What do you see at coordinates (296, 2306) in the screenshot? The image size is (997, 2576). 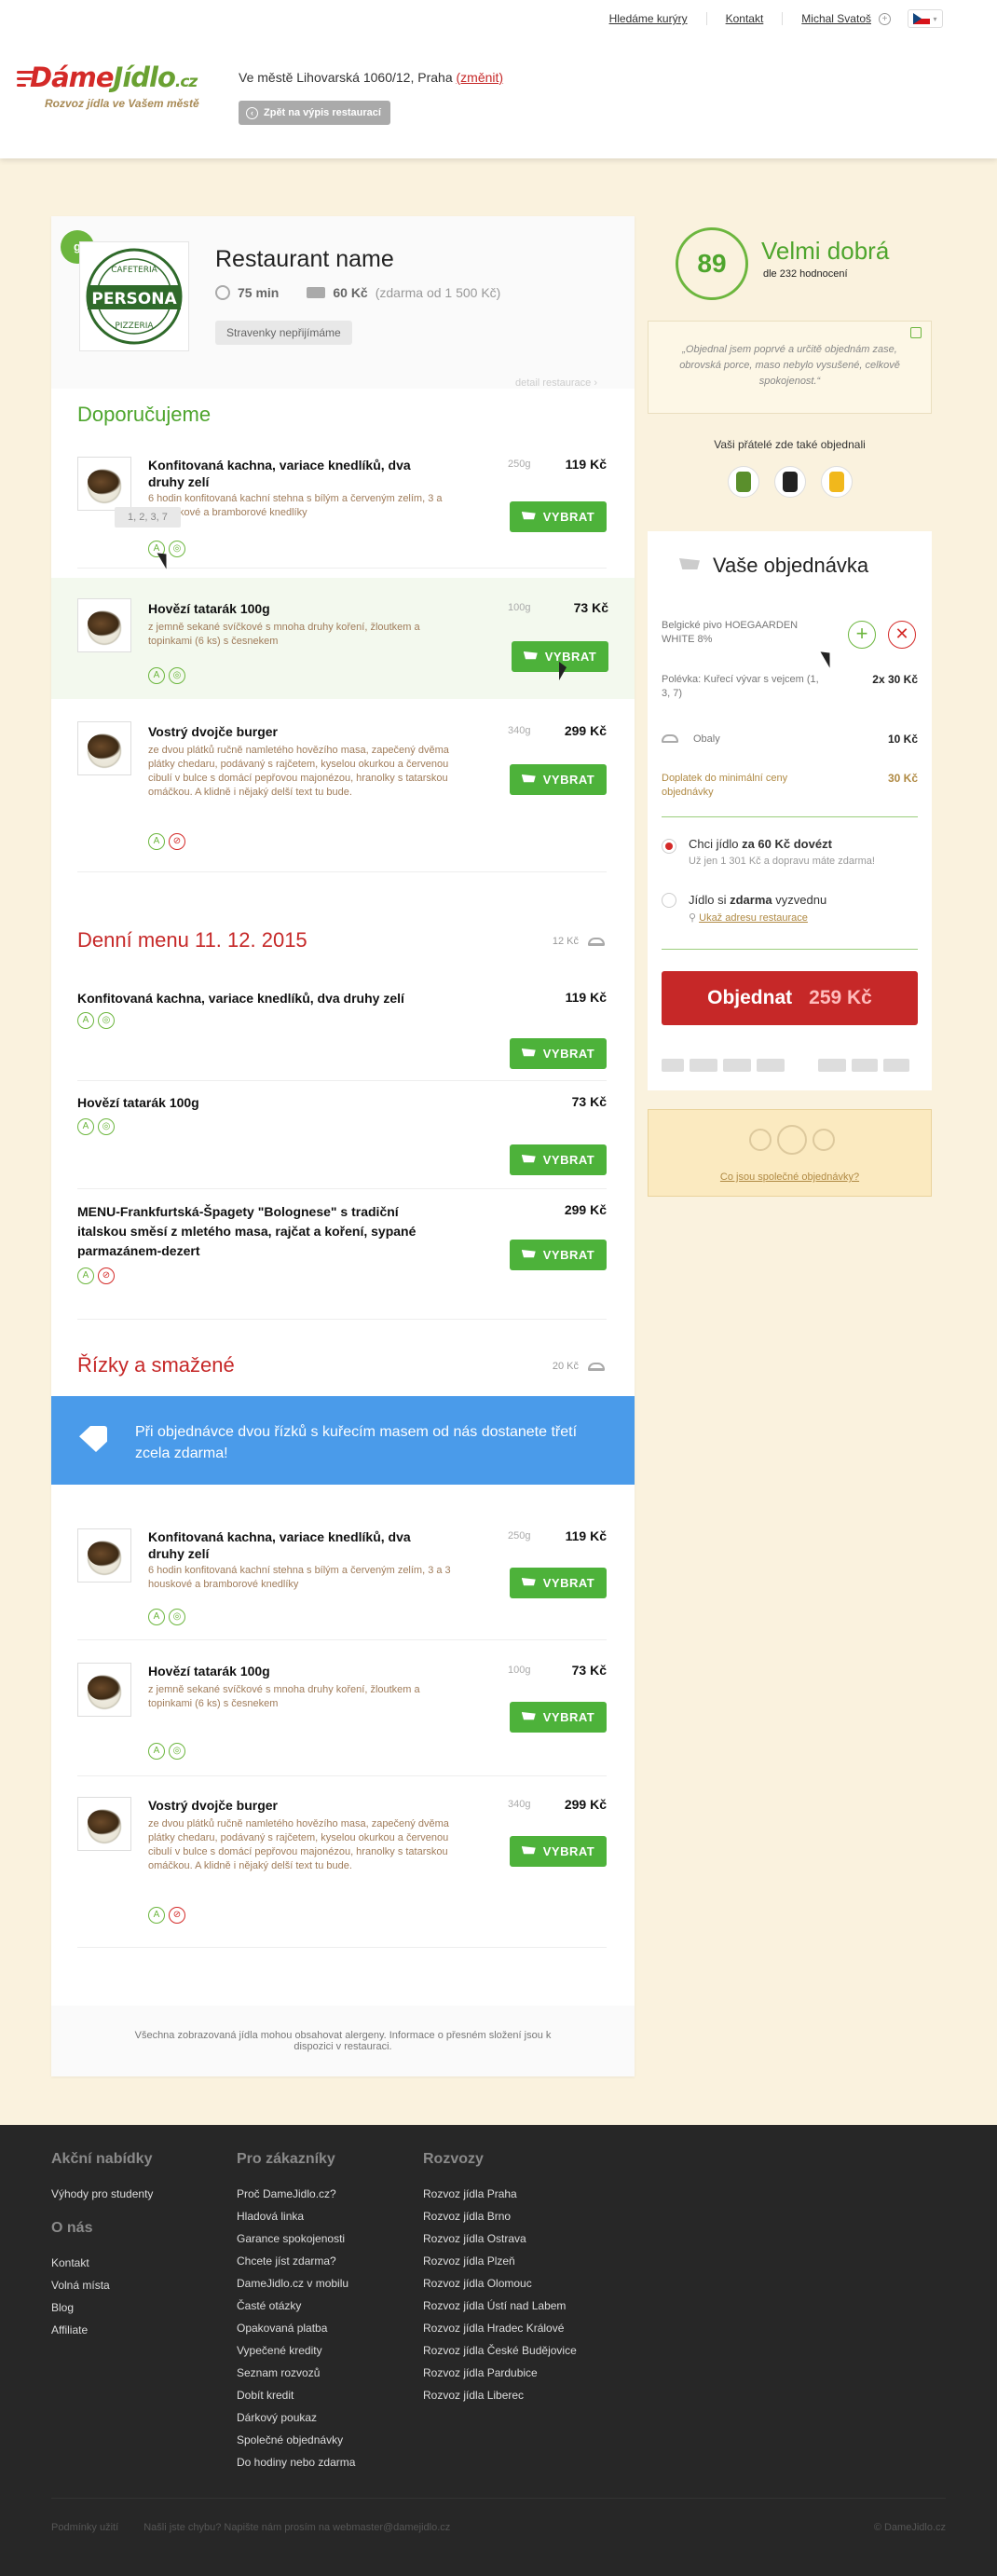 I see `footer-link: Časté otázky` at bounding box center [296, 2306].